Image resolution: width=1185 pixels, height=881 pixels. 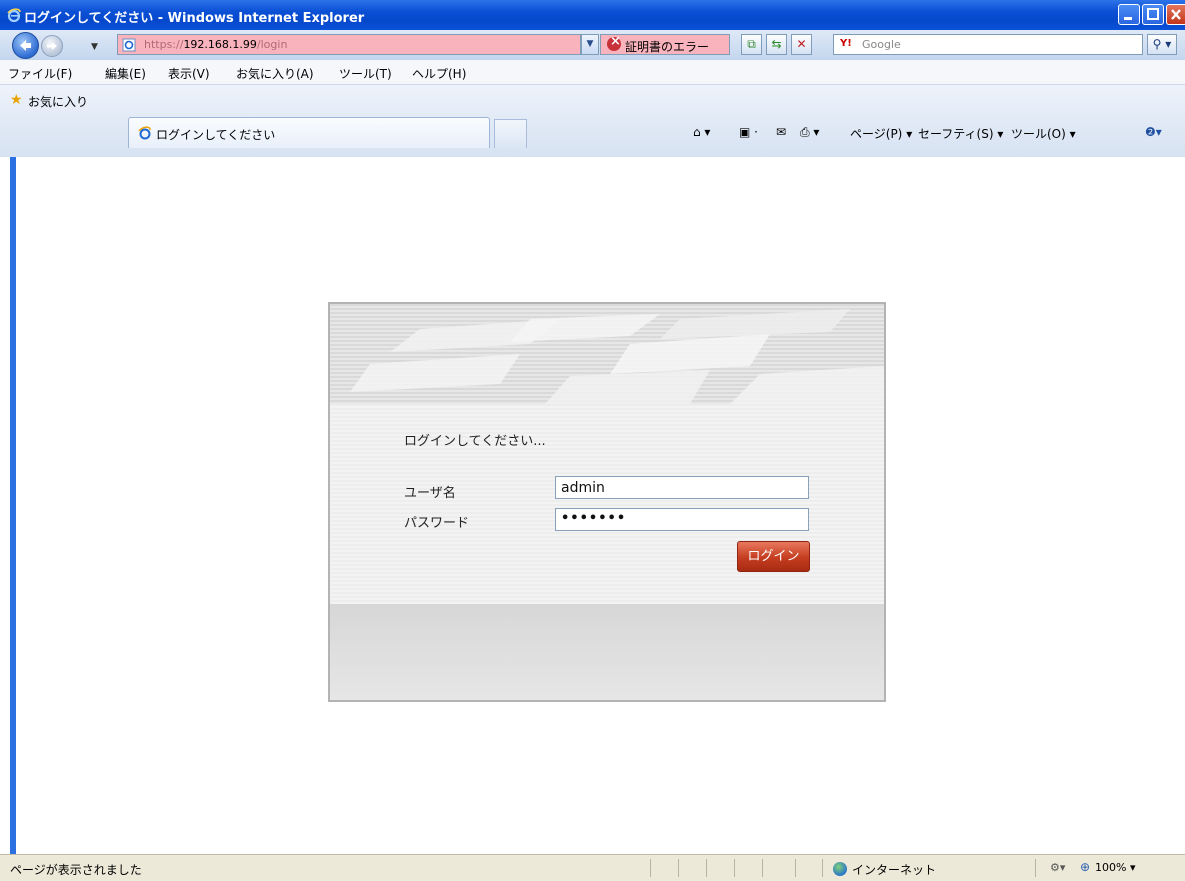 I want to click on forward-arrow-icon, so click(x=52, y=46).